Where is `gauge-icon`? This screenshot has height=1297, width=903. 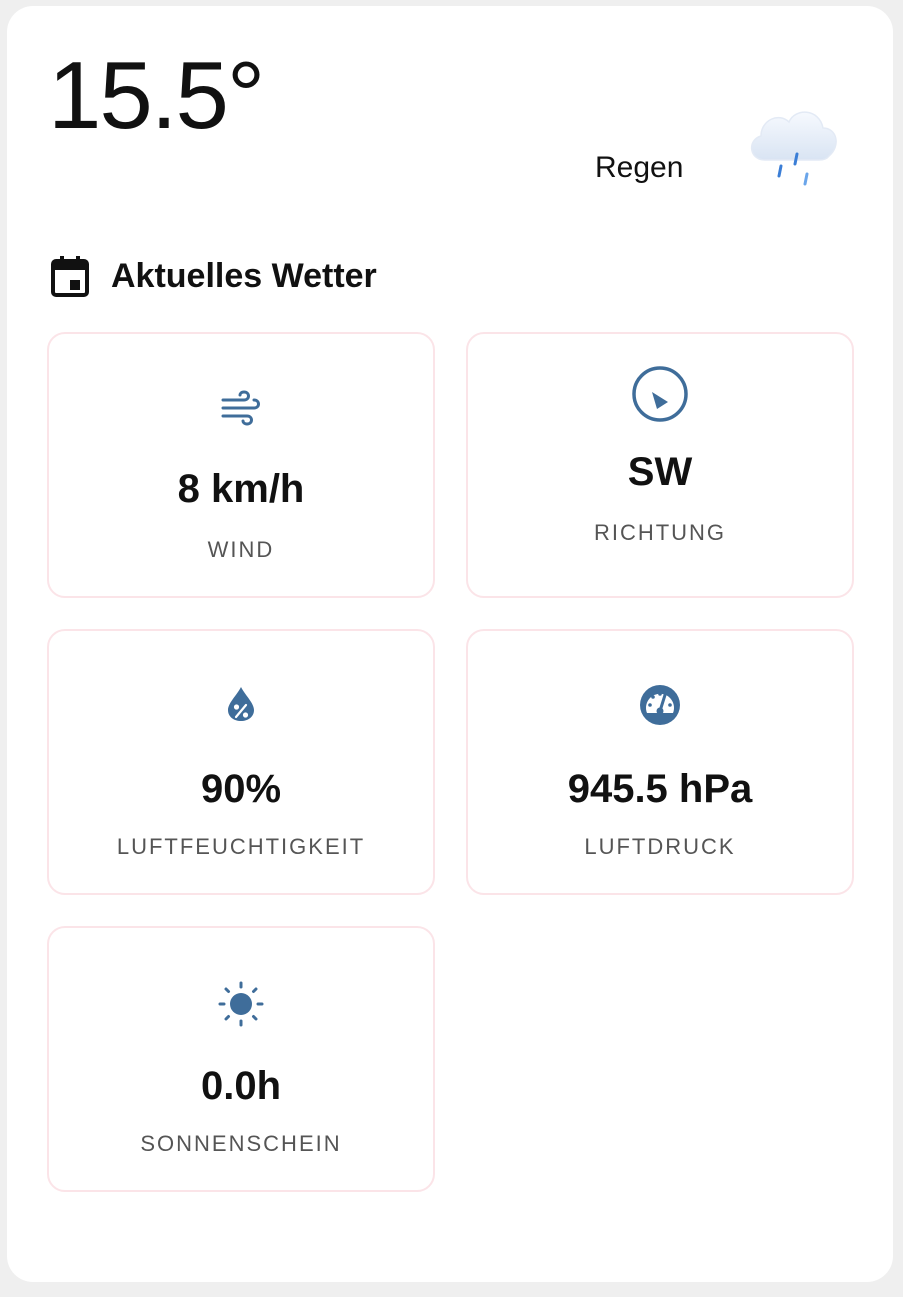 gauge-icon is located at coordinates (660, 705).